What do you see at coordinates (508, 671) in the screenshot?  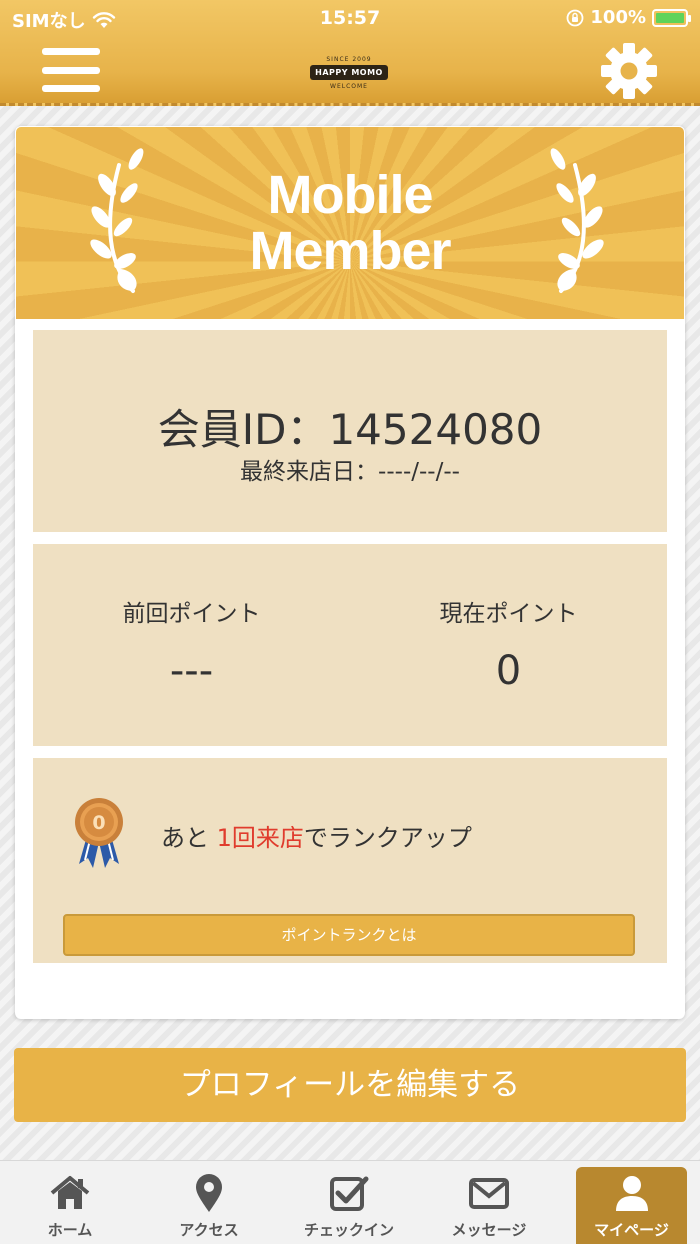 I see `current-points-value: 0` at bounding box center [508, 671].